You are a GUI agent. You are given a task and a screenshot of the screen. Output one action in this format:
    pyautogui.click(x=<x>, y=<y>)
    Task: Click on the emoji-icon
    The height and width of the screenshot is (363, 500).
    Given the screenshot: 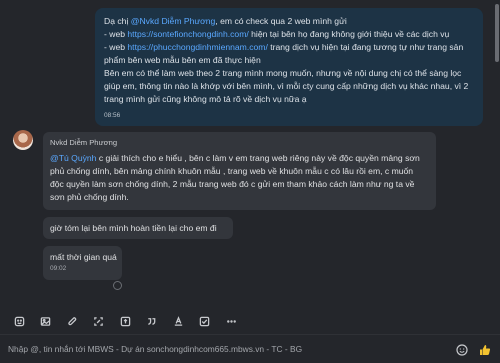 What is the action you would take?
    pyautogui.click(x=461, y=349)
    